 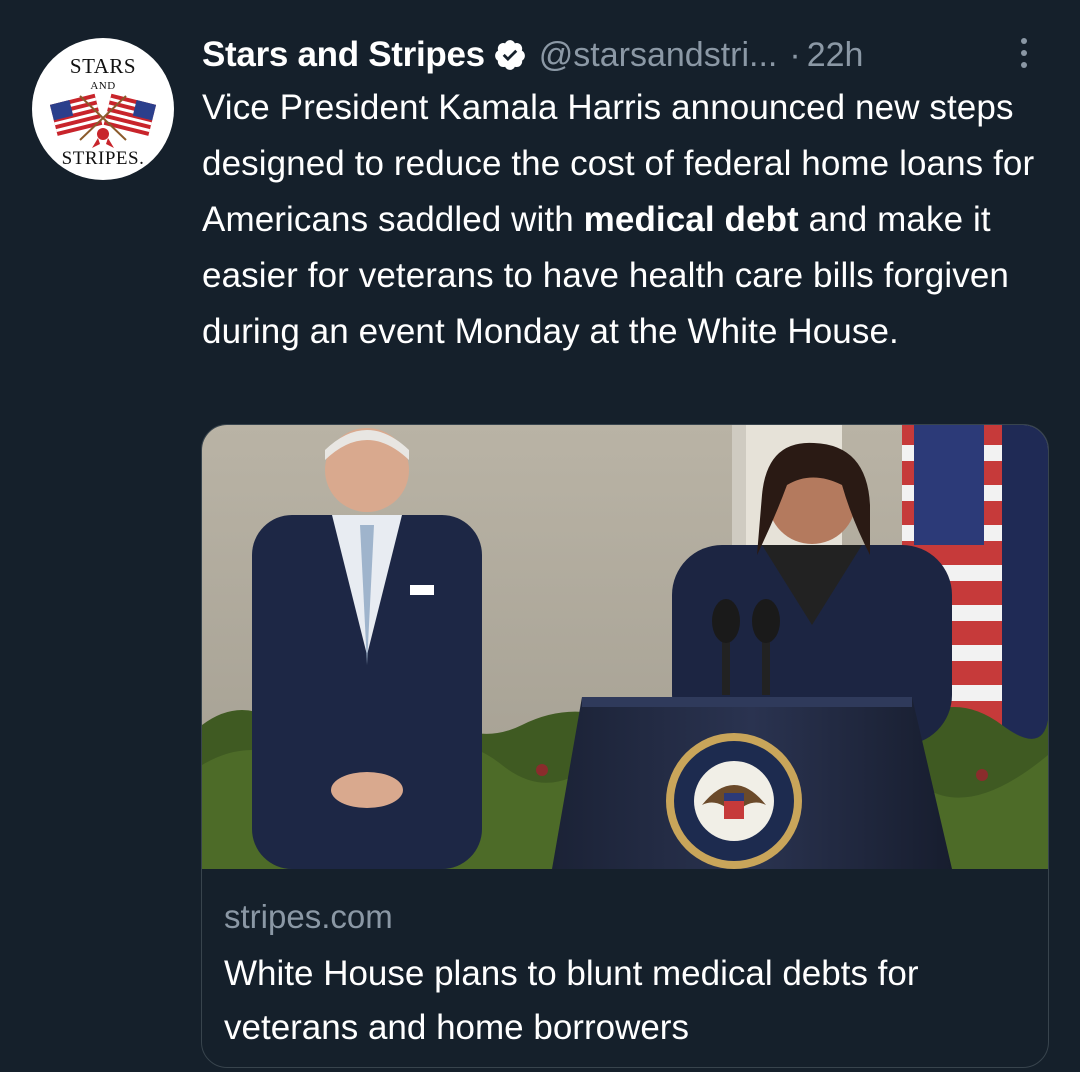 What do you see at coordinates (103, 66) in the screenshot?
I see `avatar-logo-text-top: STARS` at bounding box center [103, 66].